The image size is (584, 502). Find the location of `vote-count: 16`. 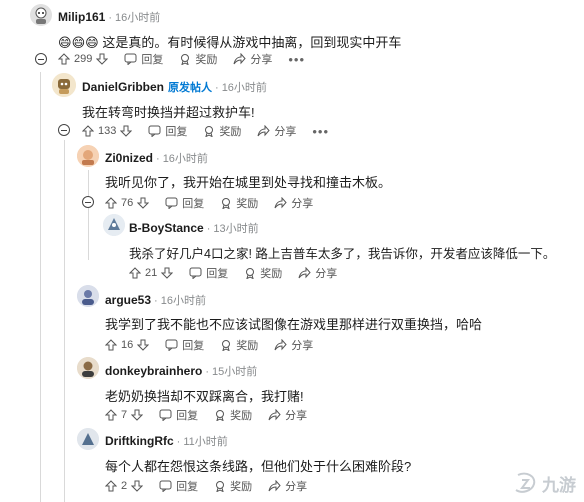

vote-count: 16 is located at coordinates (127, 345).